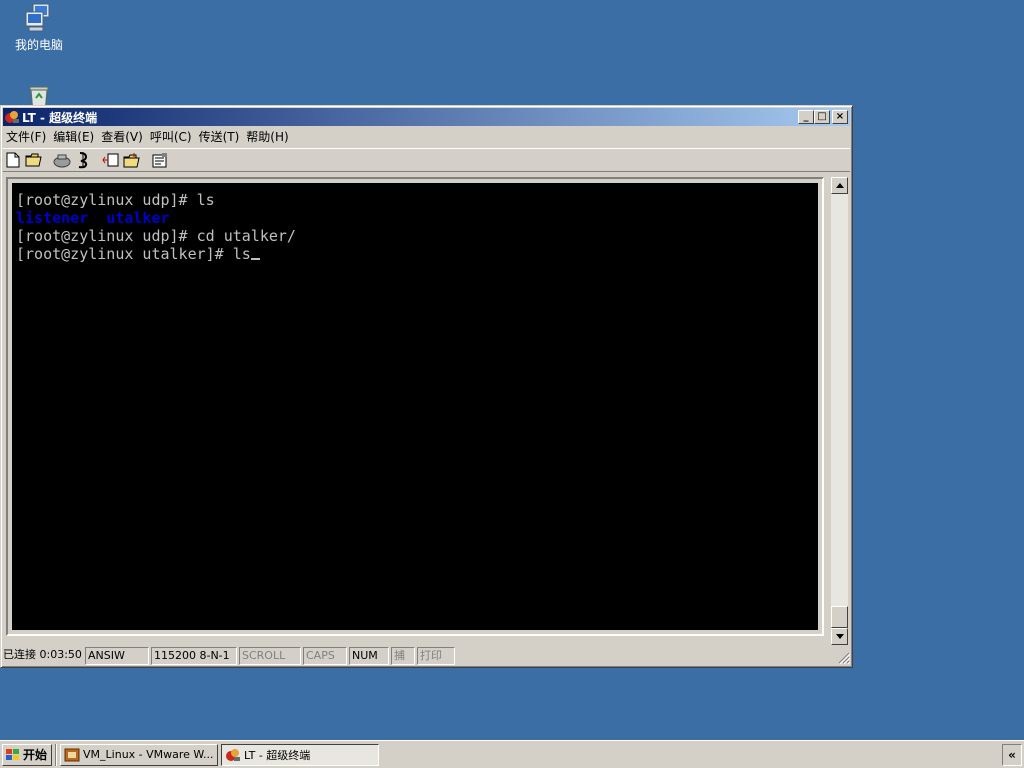  What do you see at coordinates (12, 754) in the screenshot?
I see `windows-logo-icon` at bounding box center [12, 754].